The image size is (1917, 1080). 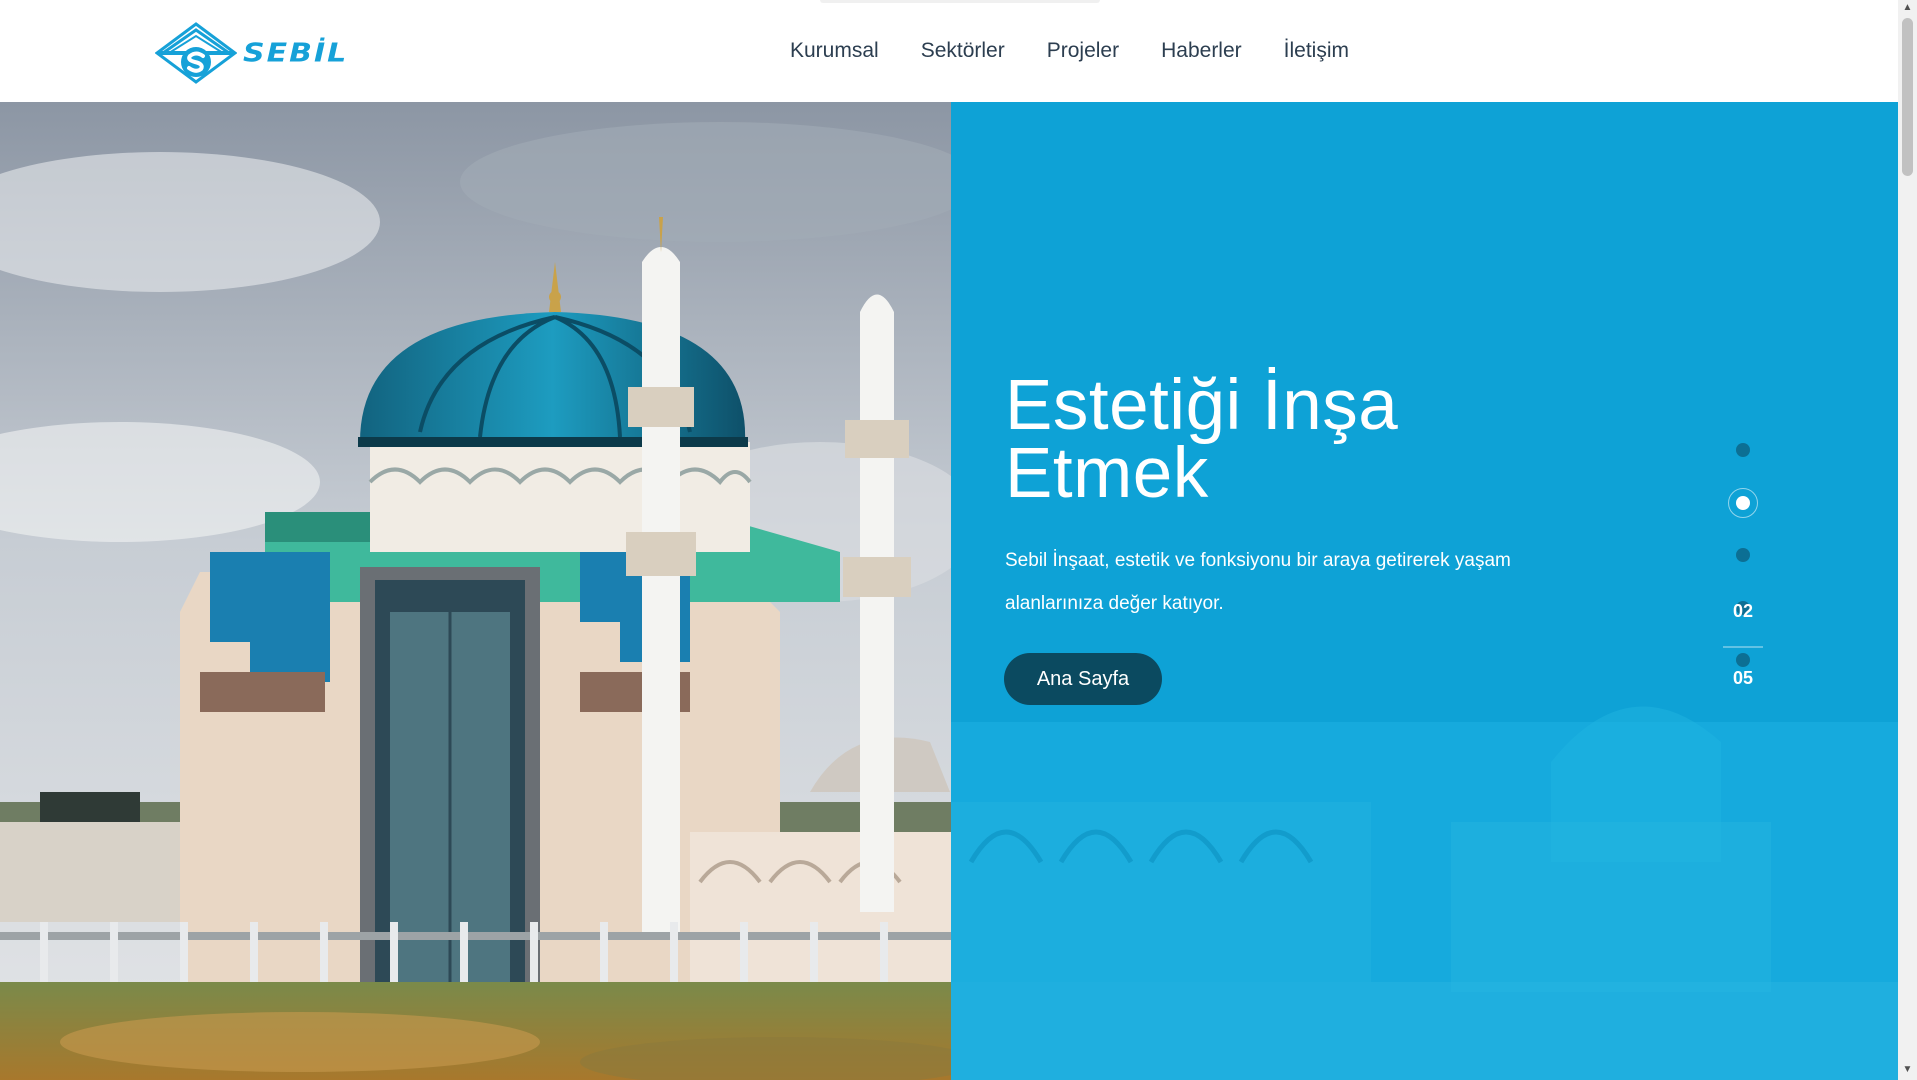 I want to click on page-scrollbar: ▲ ▼, so click(x=1907, y=540).